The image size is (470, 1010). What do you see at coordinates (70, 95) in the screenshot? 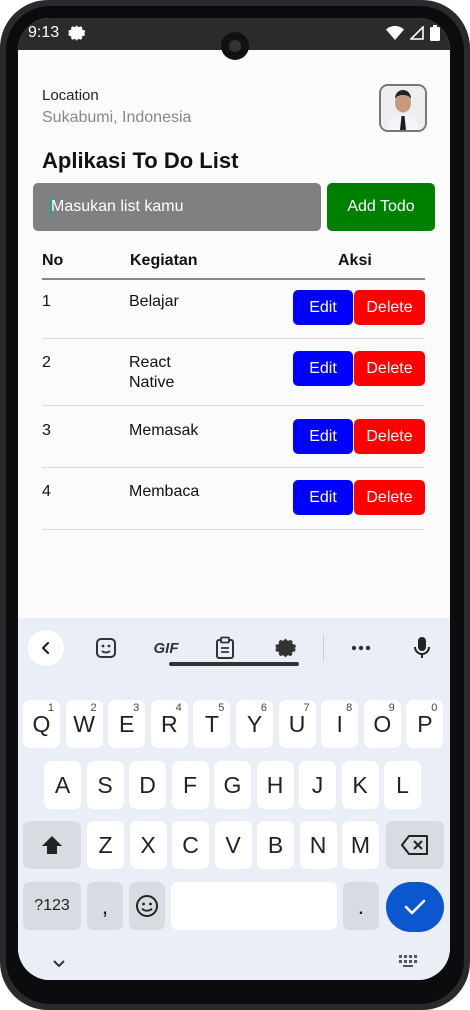
I see `location-label: Location` at bounding box center [70, 95].